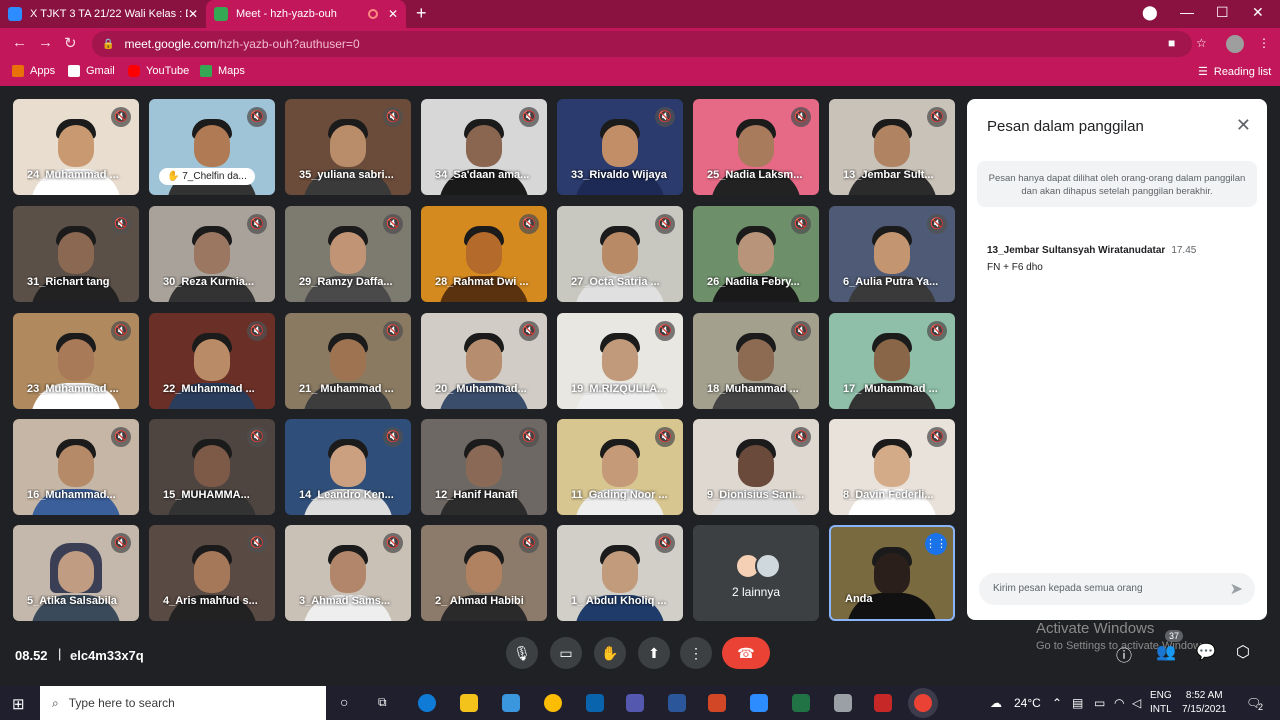 This screenshot has width=1280, height=720. I want to click on chat-icon: 💬, so click(1206, 652).